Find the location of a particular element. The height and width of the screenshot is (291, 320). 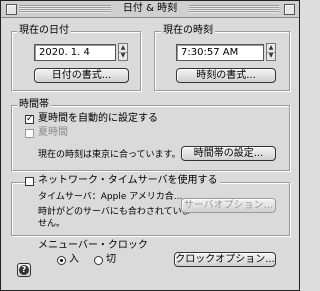

help-icon: ? is located at coordinates (24, 270).